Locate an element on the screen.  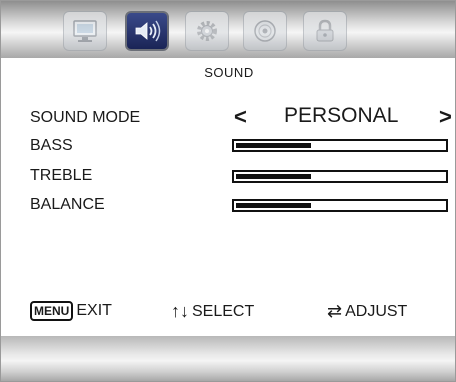
lock-icon is located at coordinates (325, 30).